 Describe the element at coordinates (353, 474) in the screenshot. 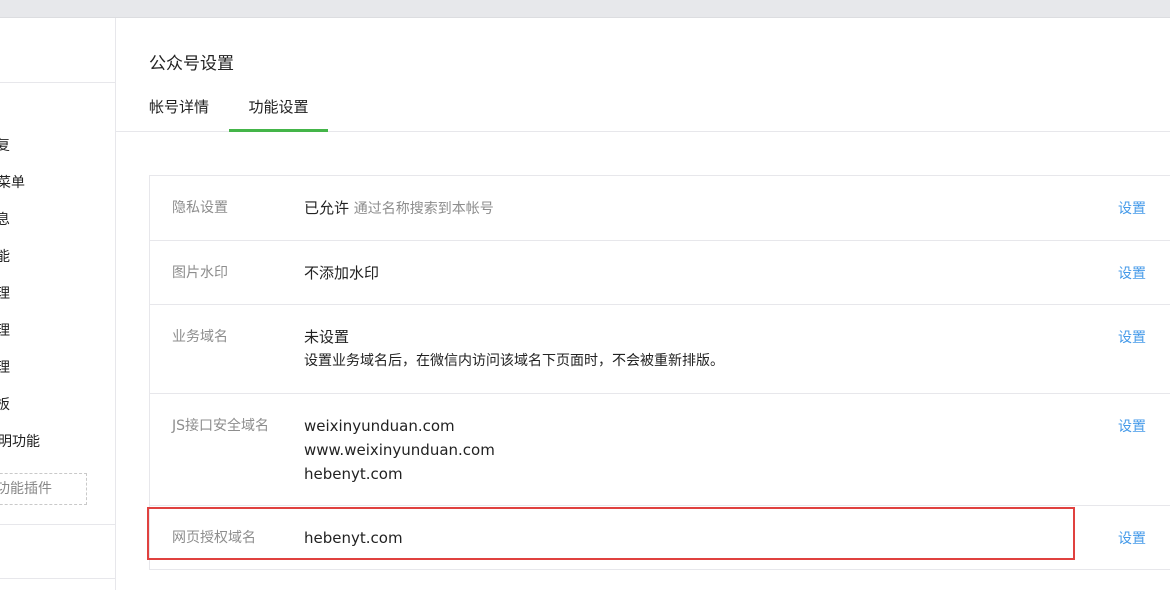

I see `js-domain-item: hebenyt.com` at that location.